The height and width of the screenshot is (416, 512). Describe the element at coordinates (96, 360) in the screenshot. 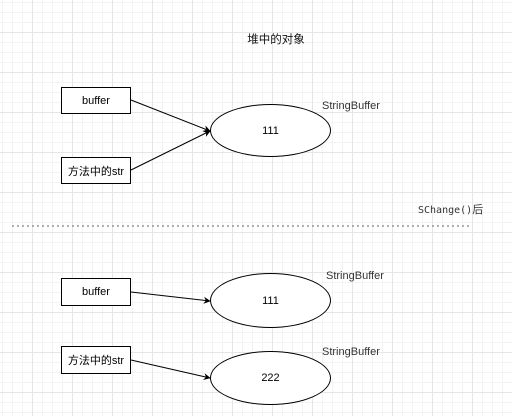

I see `box-method-str-bottom: 方法中的str` at that location.